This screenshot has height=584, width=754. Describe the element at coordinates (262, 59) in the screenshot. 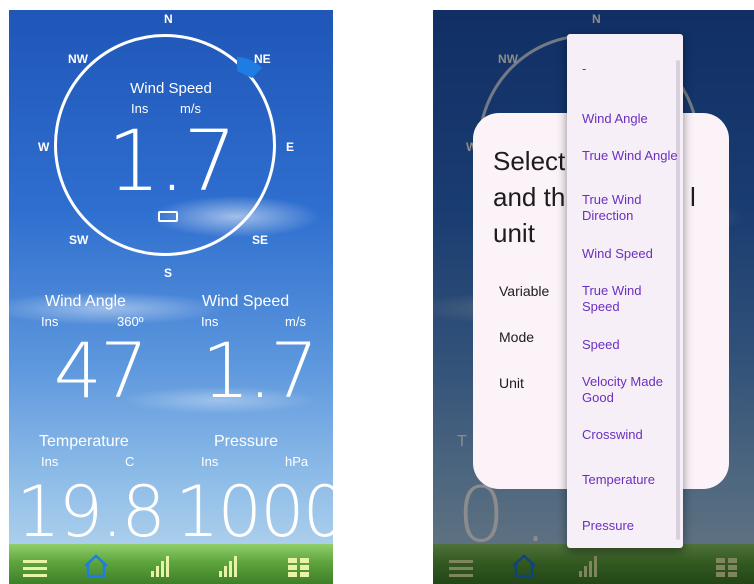

I see `compass-ne: NE` at that location.